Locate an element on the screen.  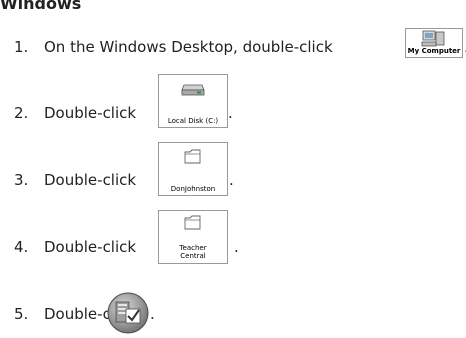
step-number: 2. is located at coordinates (21, 113).